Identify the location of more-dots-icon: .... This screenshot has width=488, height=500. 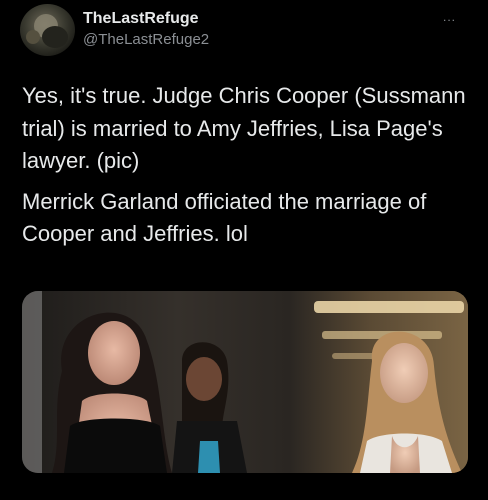
(449, 17).